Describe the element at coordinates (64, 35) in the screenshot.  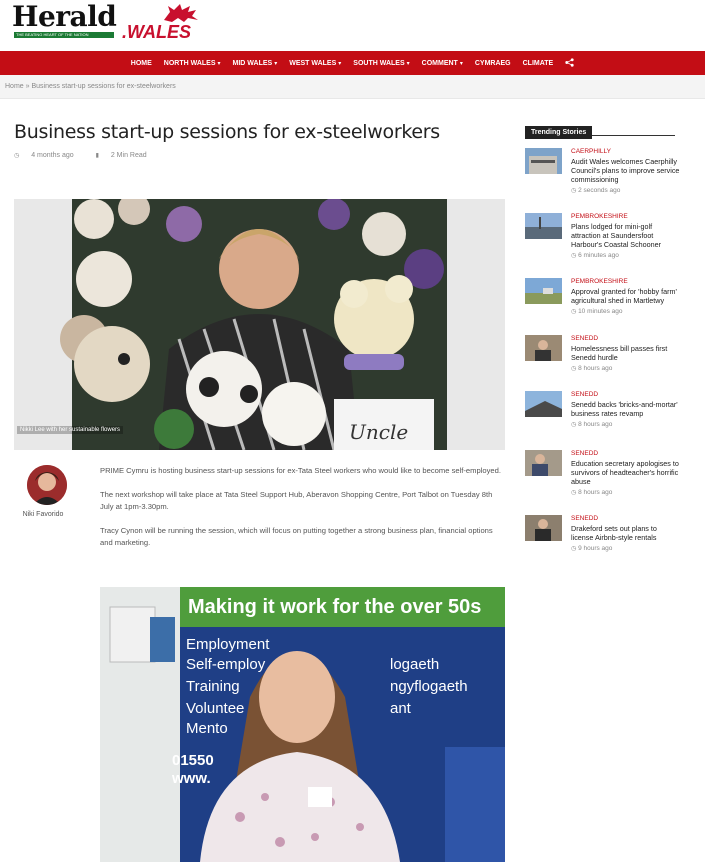
I see `logo-tagline: THE BEATING HEART OF THE NATION` at that location.